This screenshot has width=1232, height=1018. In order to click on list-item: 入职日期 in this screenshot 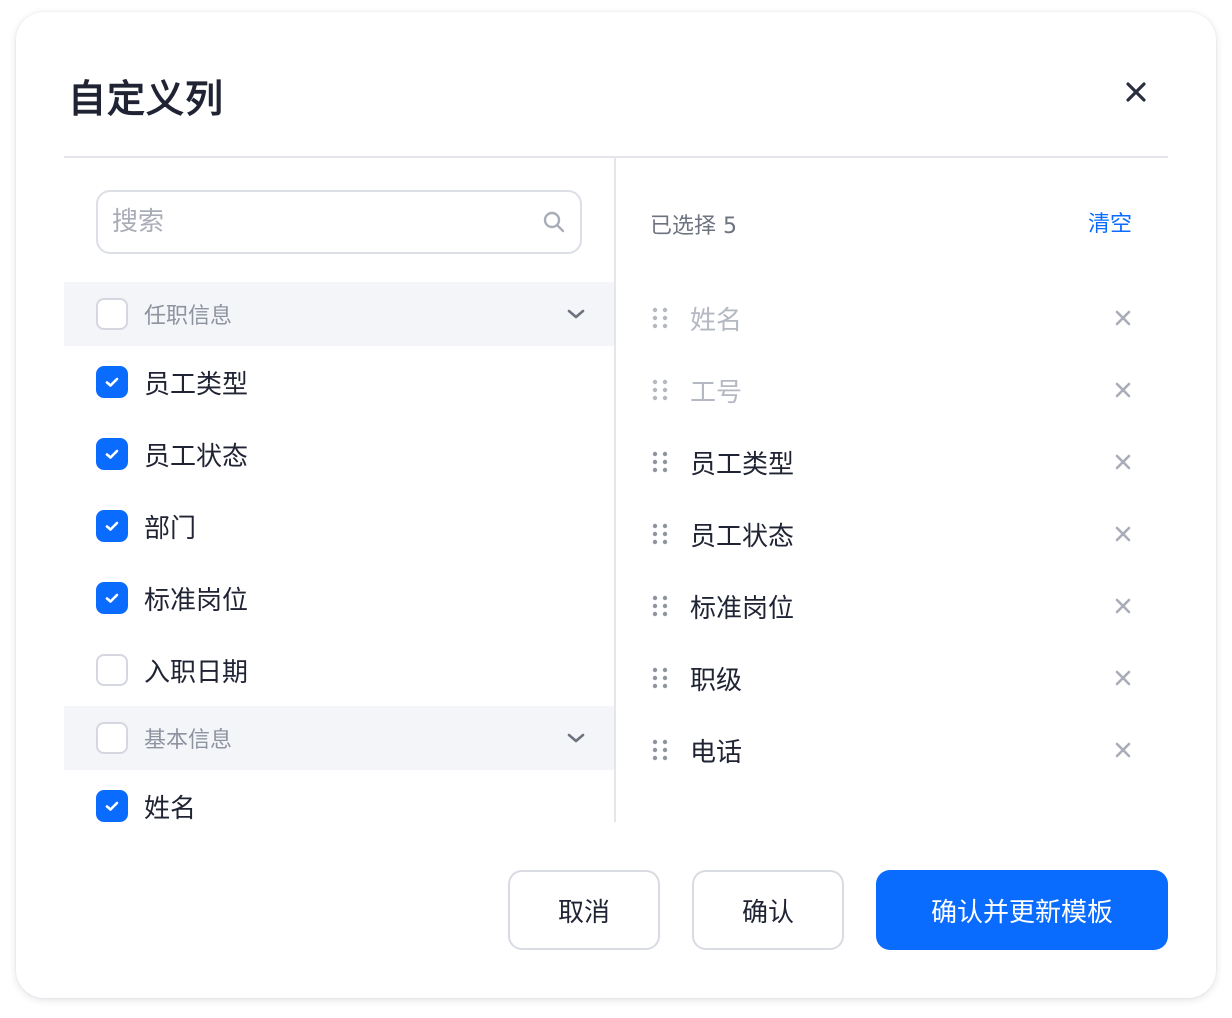, I will do `click(339, 670)`.